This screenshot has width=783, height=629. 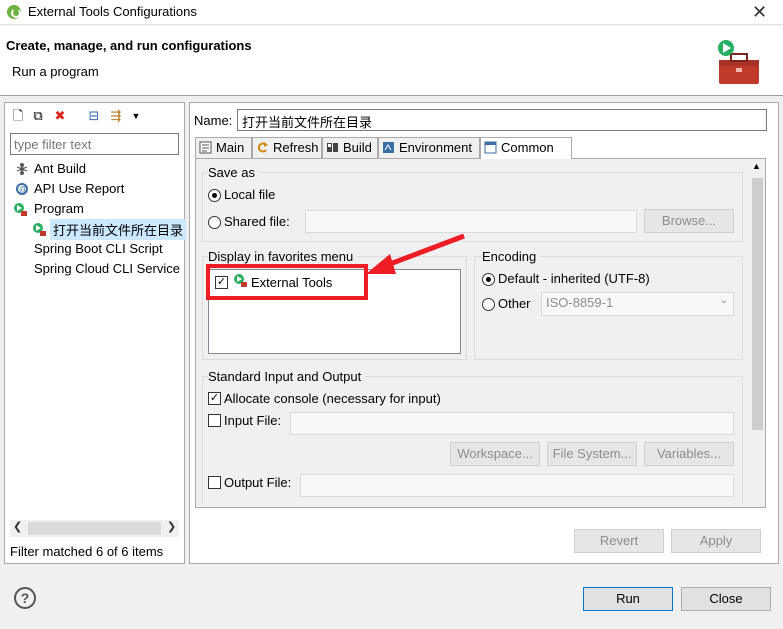 I want to click on api-report-icon: @, so click(x=22, y=189).